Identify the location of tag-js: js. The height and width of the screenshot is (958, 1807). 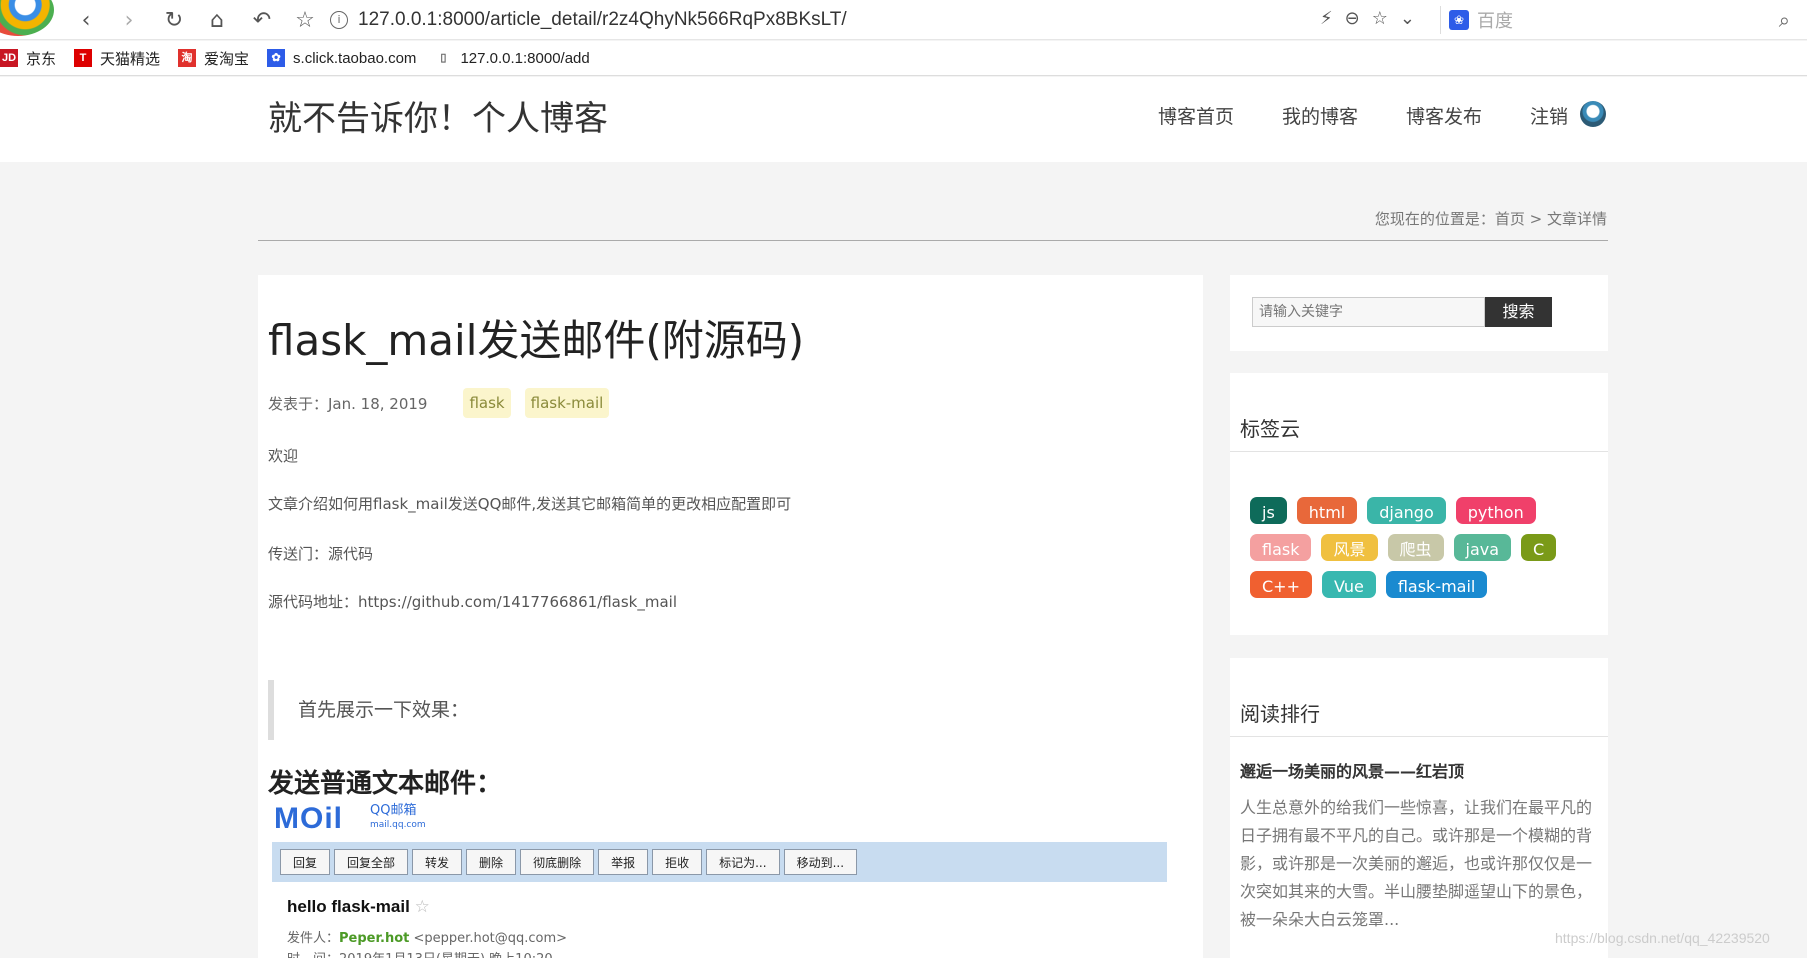
(1268, 510).